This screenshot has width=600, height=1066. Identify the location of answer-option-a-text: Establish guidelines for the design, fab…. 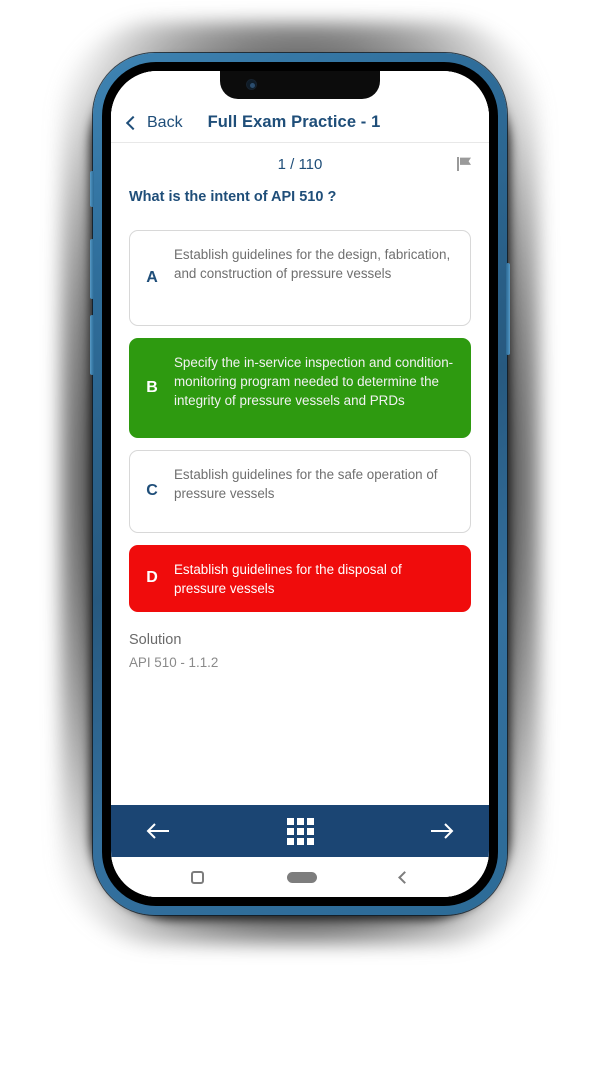
(312, 263).